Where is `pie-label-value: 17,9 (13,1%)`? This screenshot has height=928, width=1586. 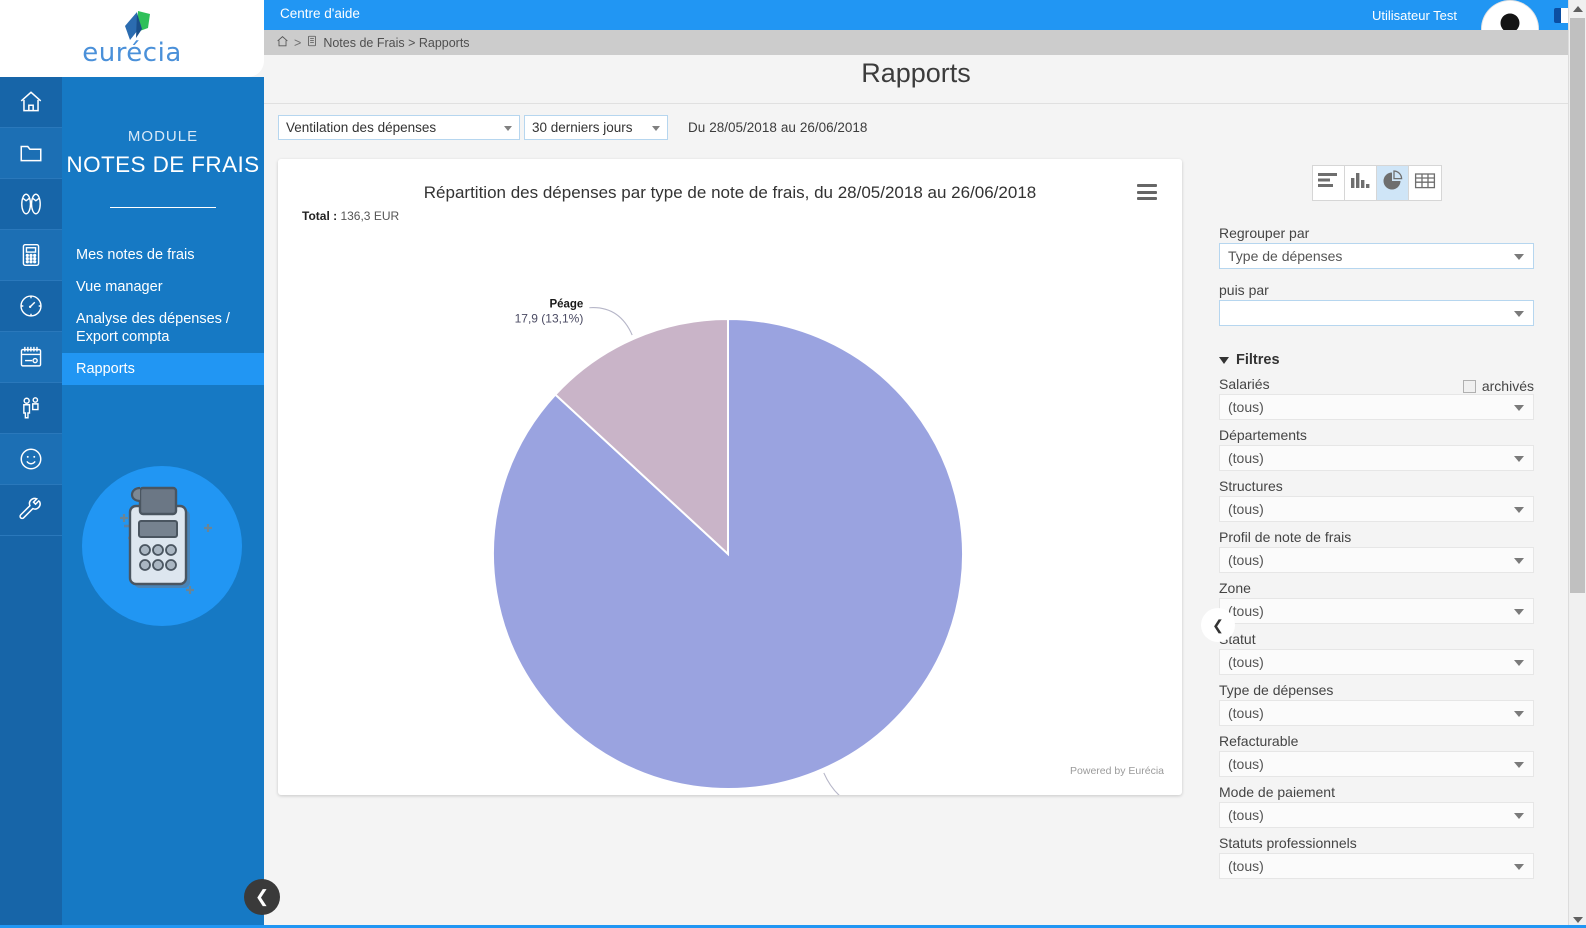
pie-label-value: 17,9 (13,1%) is located at coordinates (549, 319).